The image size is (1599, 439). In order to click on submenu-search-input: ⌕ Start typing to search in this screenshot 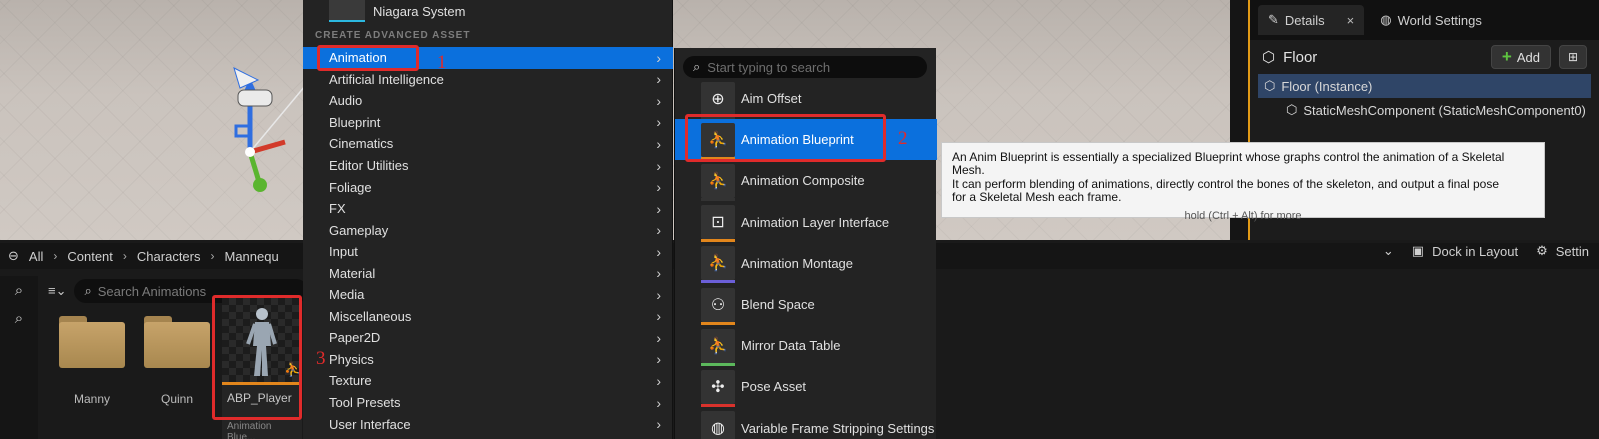, I will do `click(805, 67)`.